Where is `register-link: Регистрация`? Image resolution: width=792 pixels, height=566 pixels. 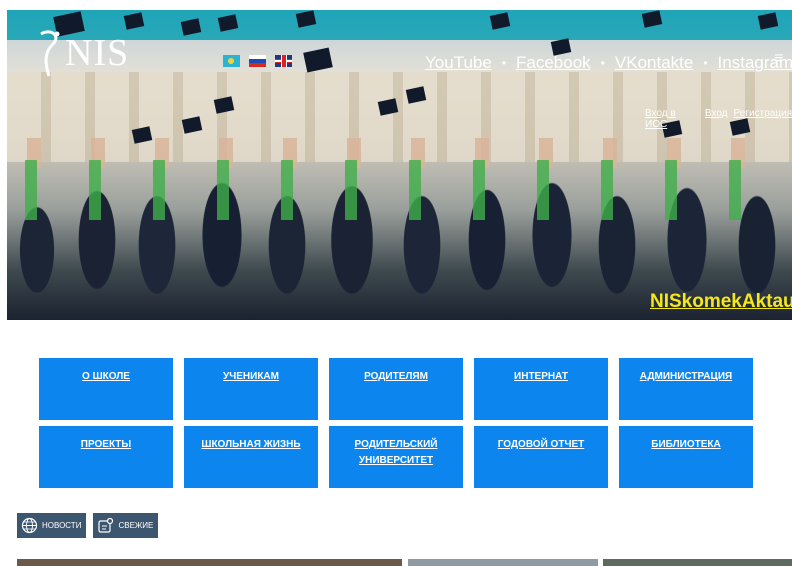 register-link: Регистрация is located at coordinates (763, 119).